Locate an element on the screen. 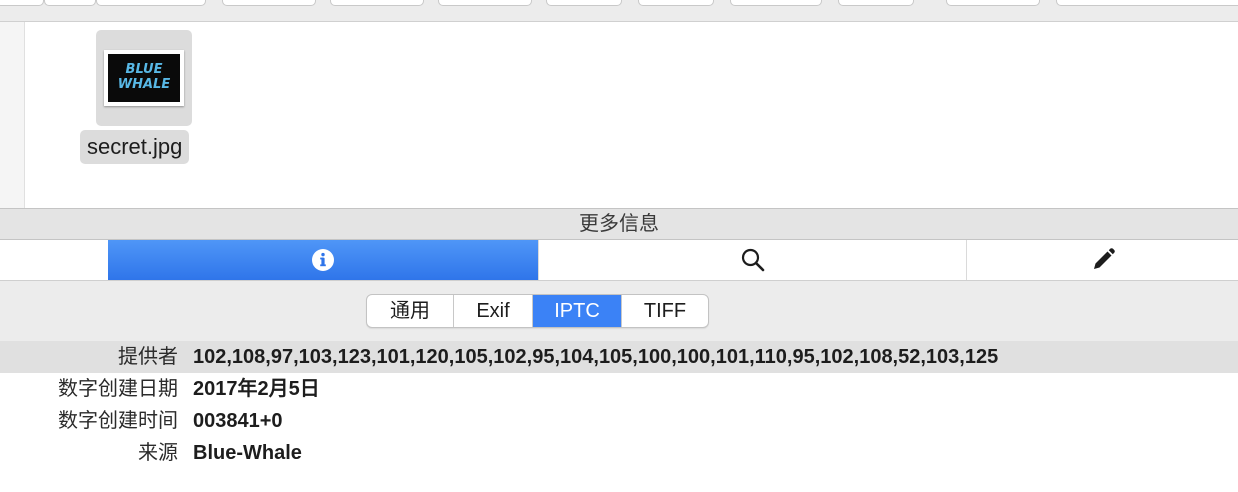 Image resolution: width=1238 pixels, height=492 pixels. metadata-label: 来源 is located at coordinates (158, 453).